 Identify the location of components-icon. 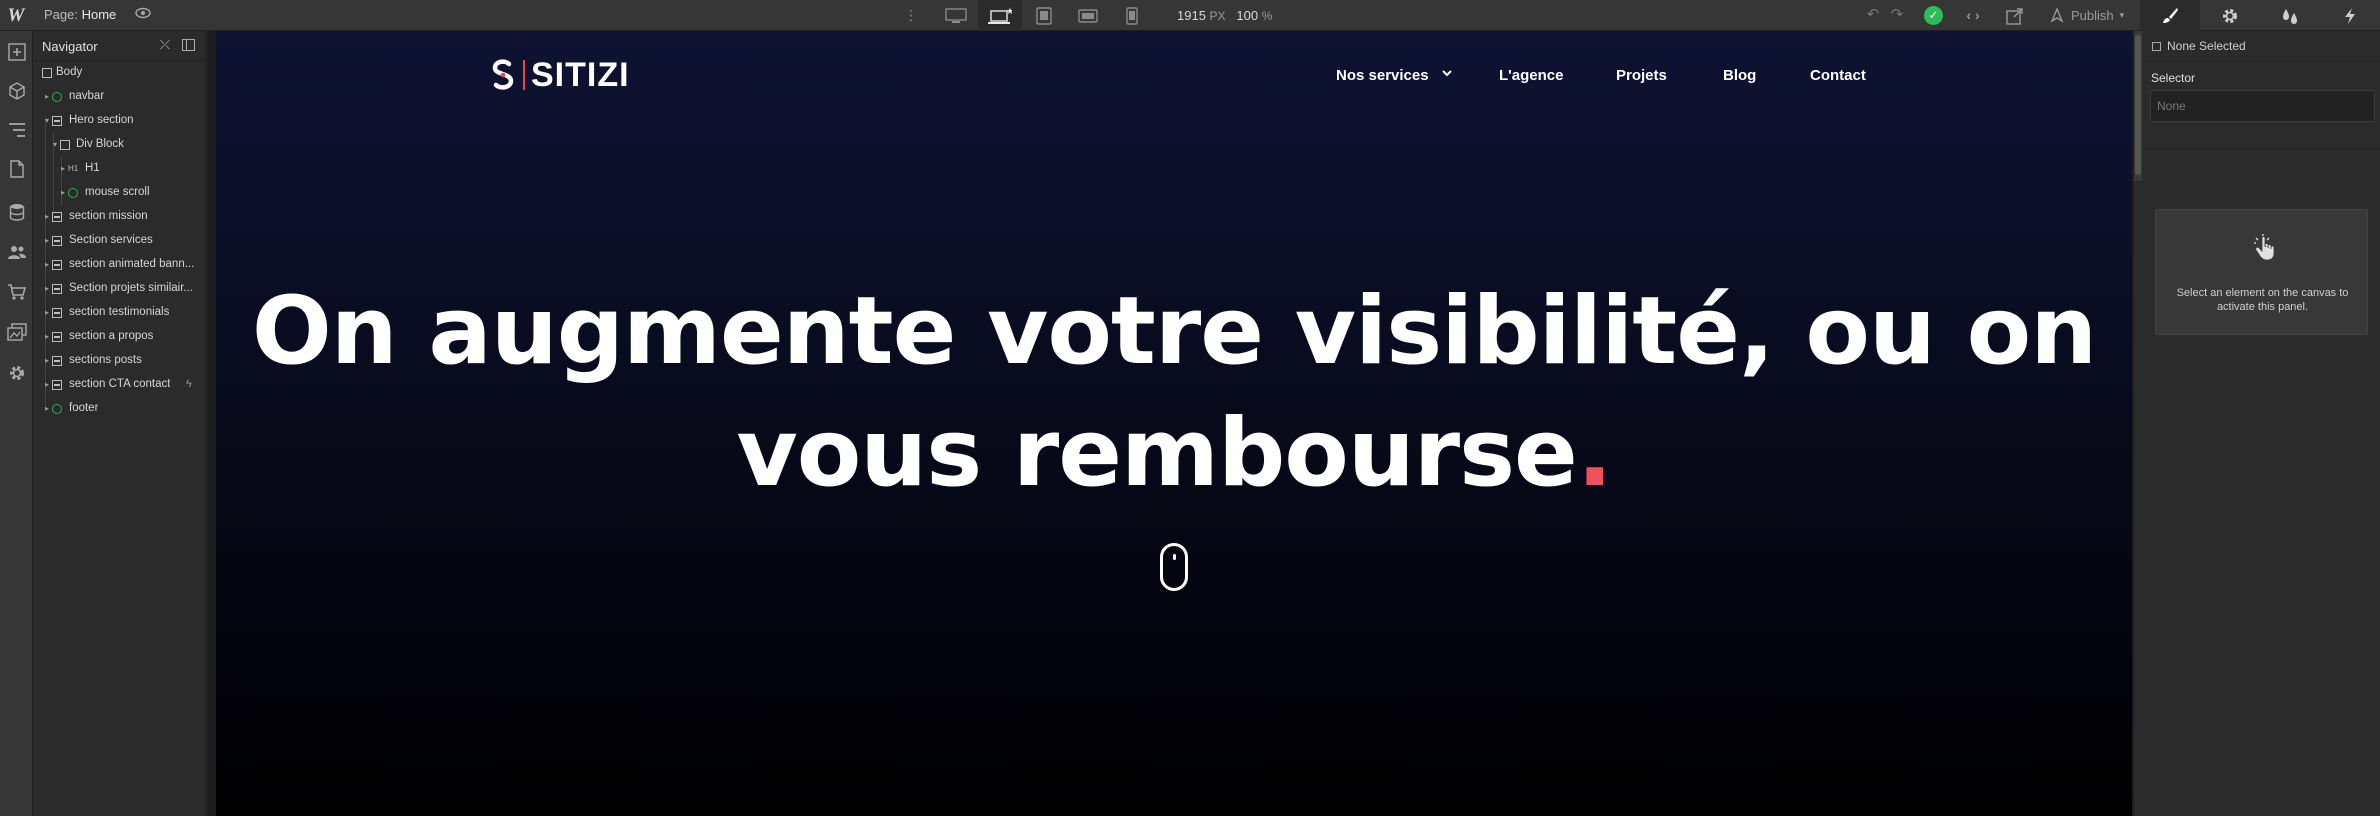
(16, 90).